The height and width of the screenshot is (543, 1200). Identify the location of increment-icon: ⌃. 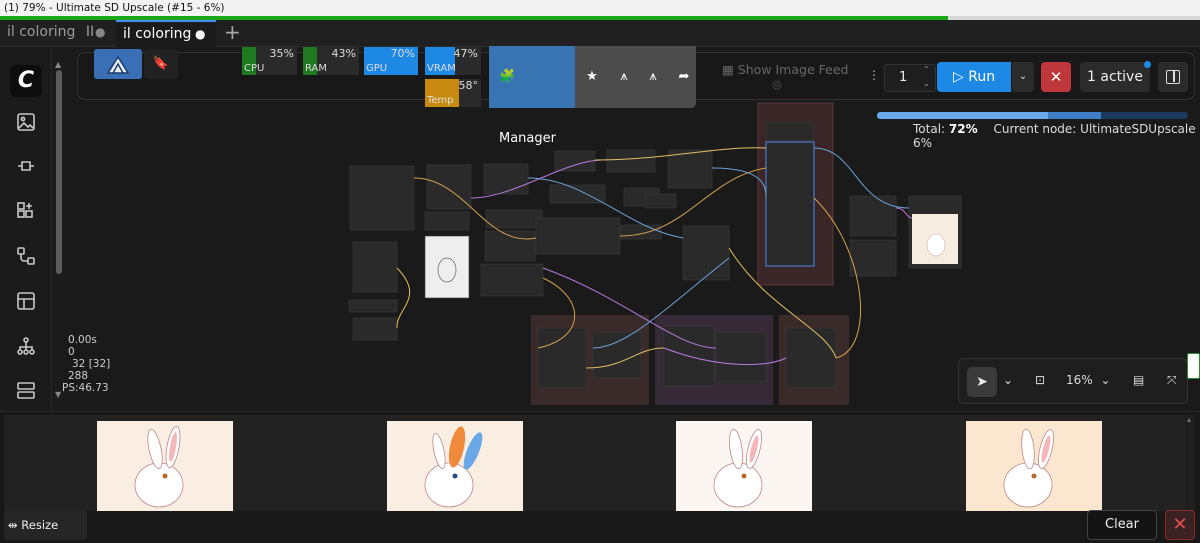
(926, 69).